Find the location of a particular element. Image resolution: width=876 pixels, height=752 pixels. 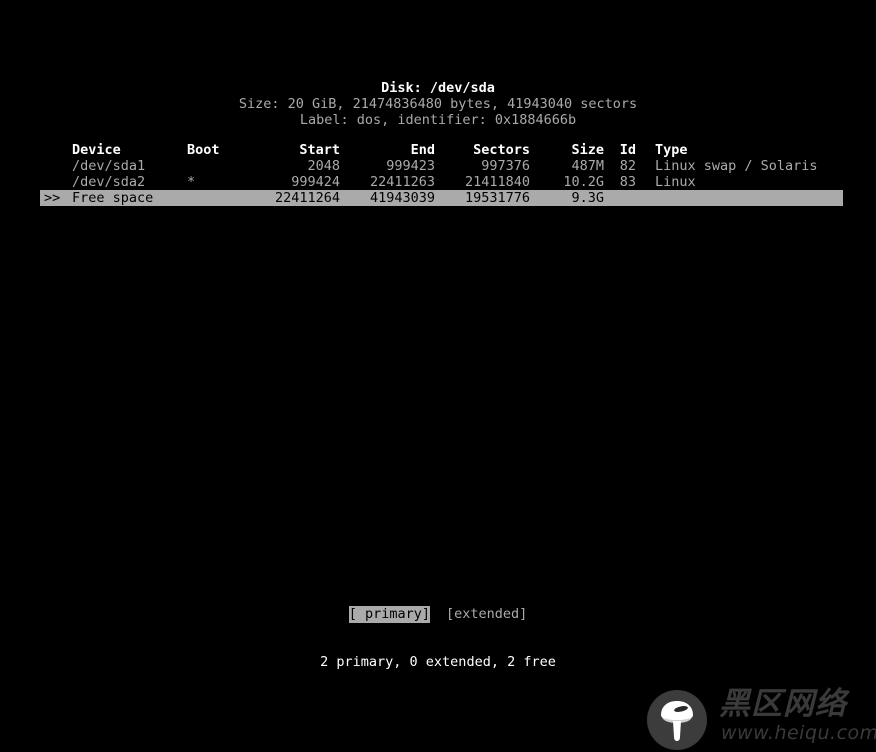

cell-id: 82 is located at coordinates (627, 166).